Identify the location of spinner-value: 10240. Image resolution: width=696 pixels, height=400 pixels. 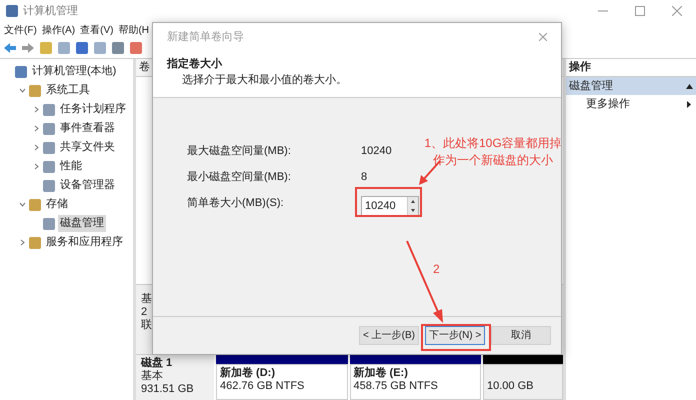
(380, 206).